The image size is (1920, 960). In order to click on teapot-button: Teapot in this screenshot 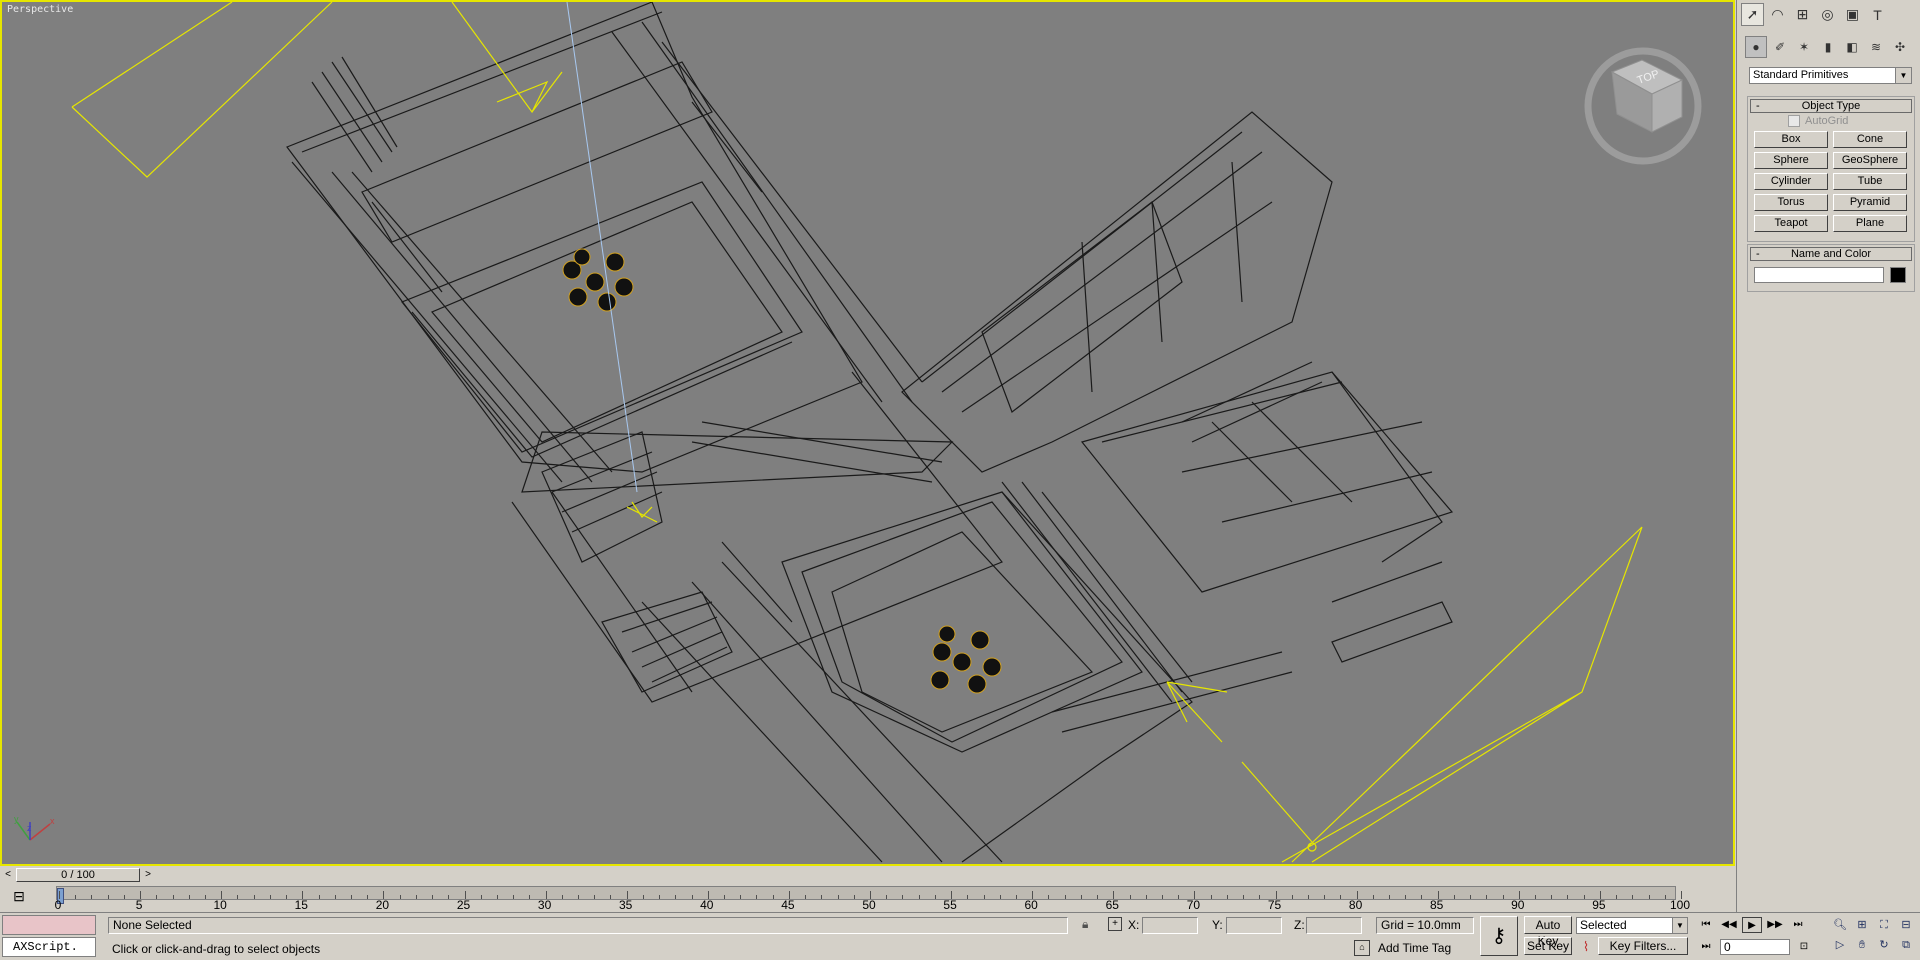, I will do `click(1791, 223)`.